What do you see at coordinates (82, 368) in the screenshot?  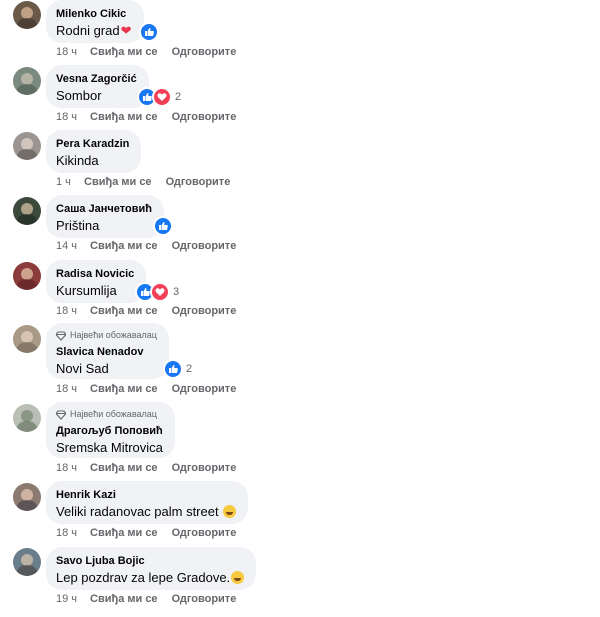 I see `comment-text: Novi Sad` at bounding box center [82, 368].